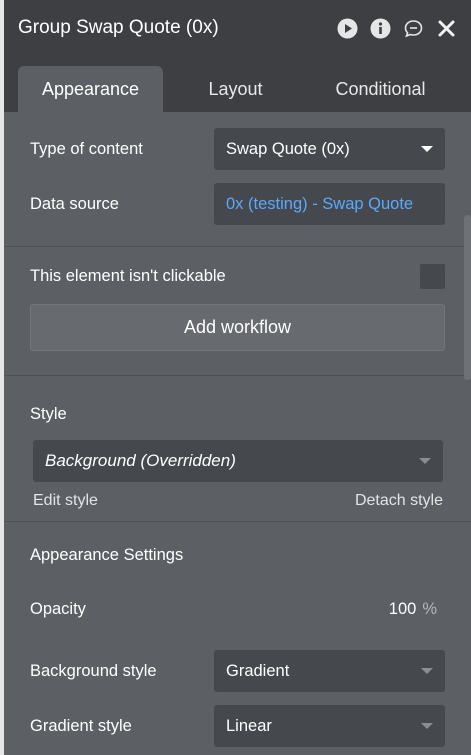 The image size is (471, 755). Describe the element at coordinates (397, 28) in the screenshot. I see `titlebar-icons` at that location.